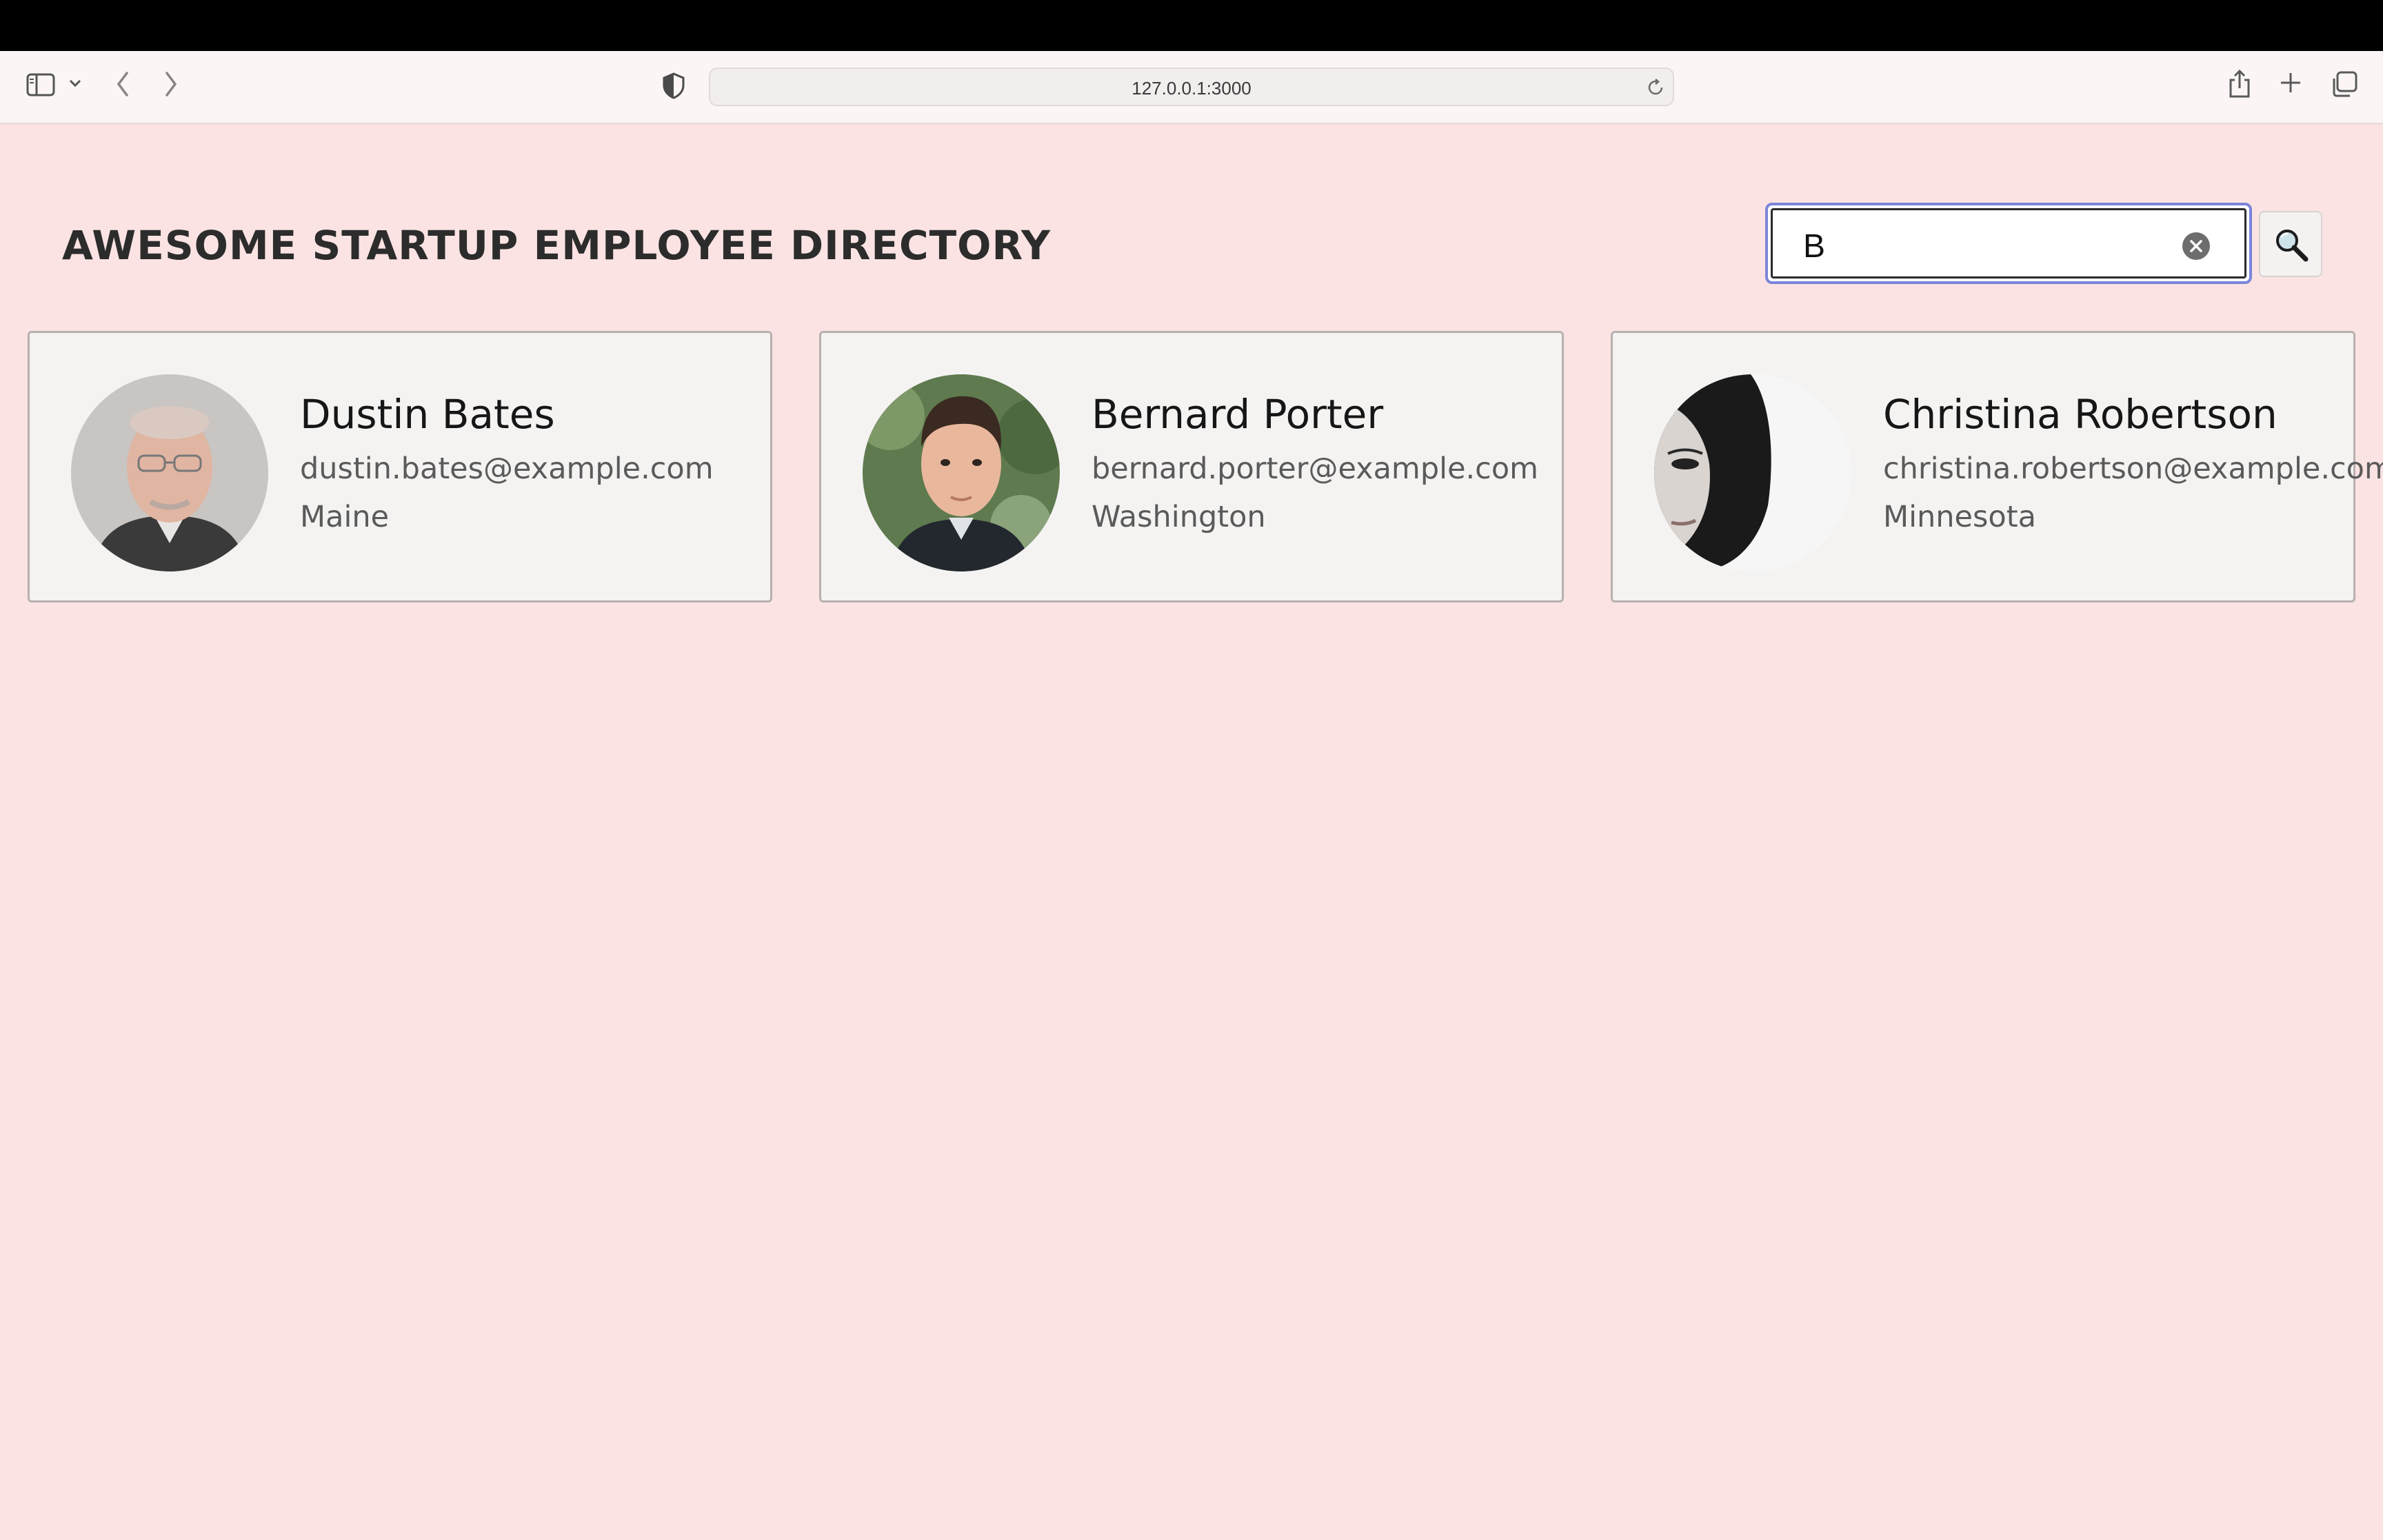 The image size is (2383, 1540). Describe the element at coordinates (673, 86) in the screenshot. I see `shield-icon` at that location.